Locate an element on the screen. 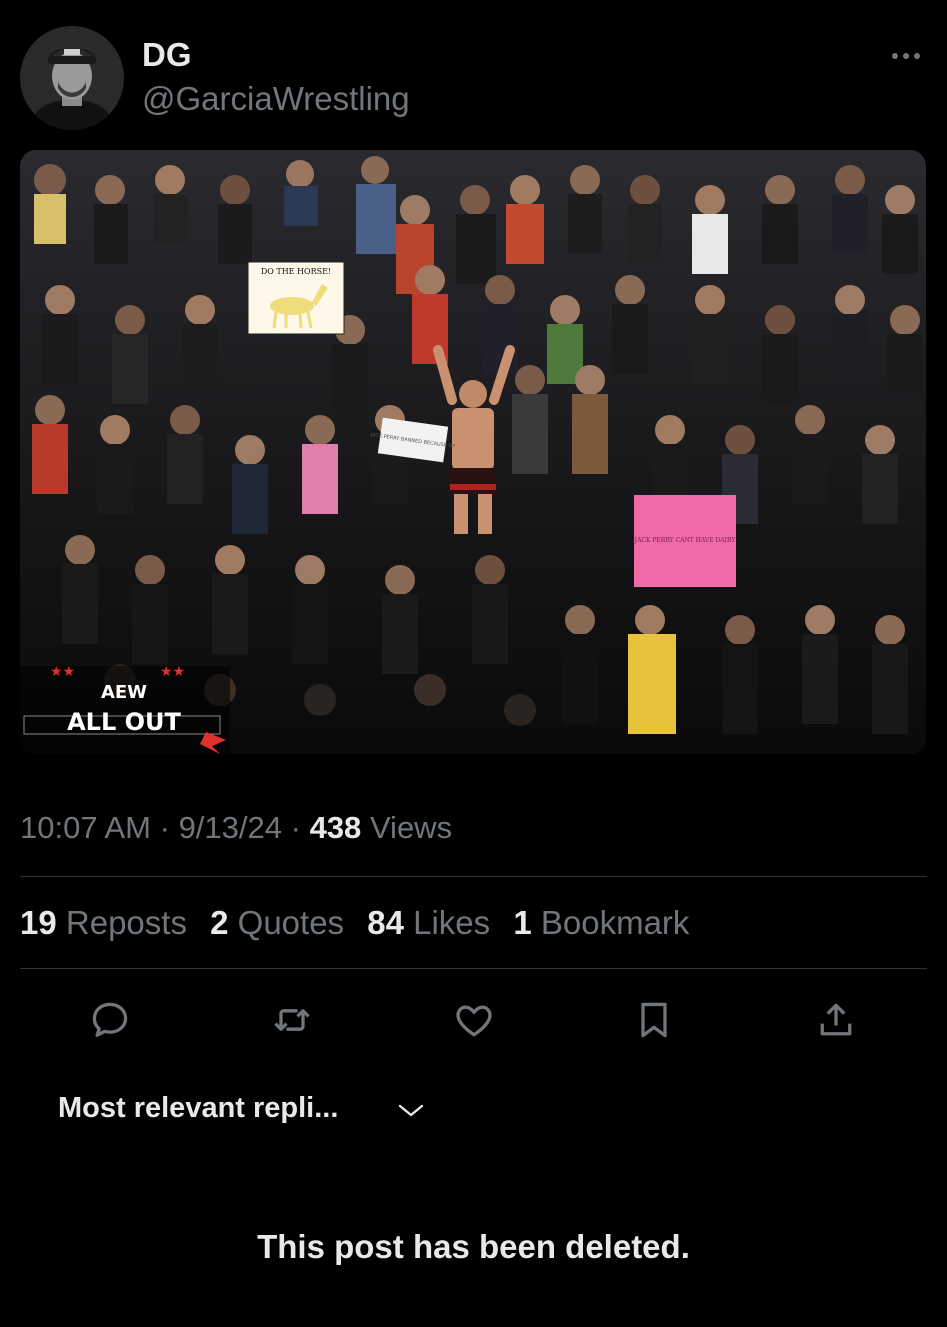  reposts-stat: 19 Reposts is located at coordinates (103, 922).